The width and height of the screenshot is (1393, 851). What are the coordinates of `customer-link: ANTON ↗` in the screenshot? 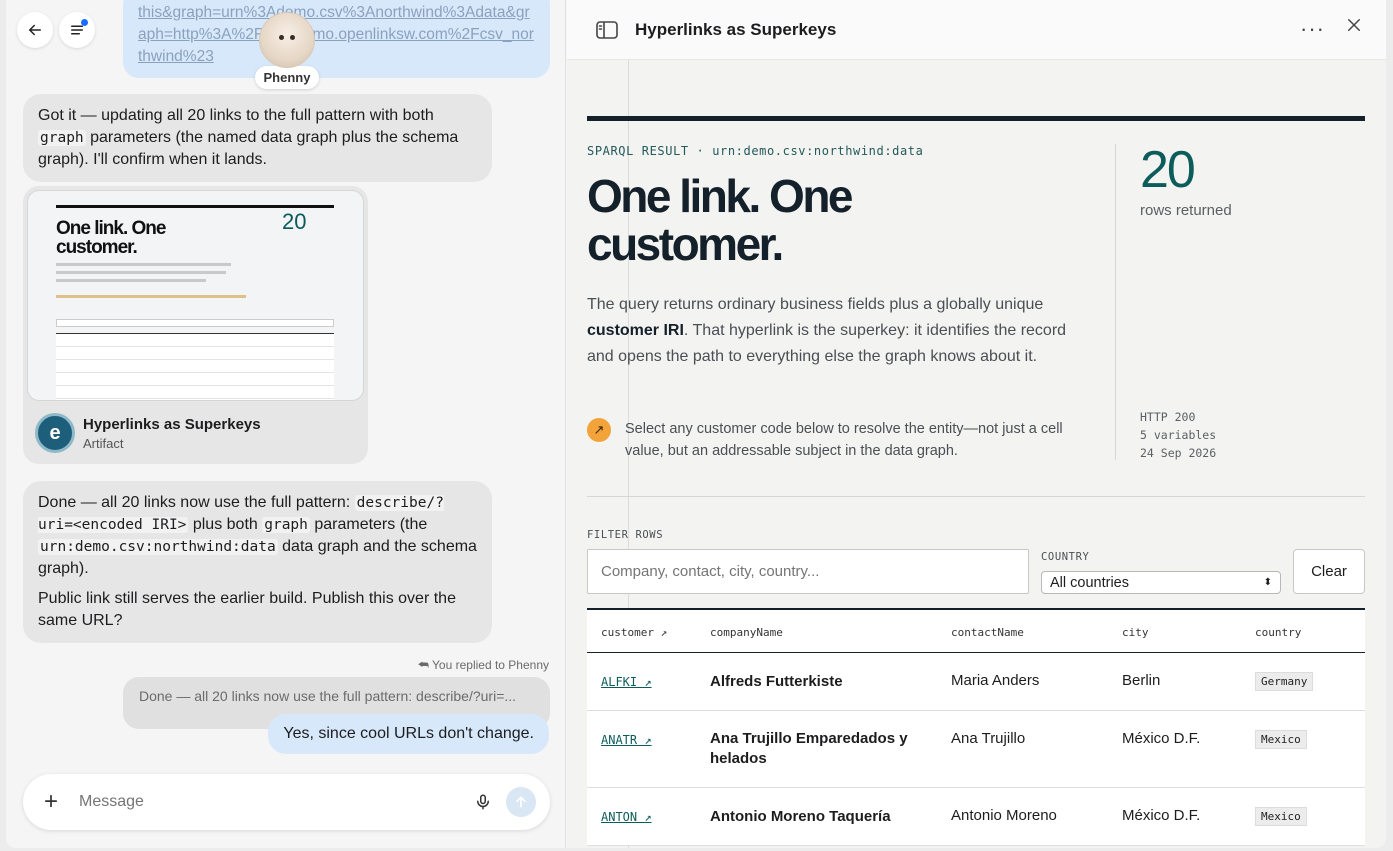 It's located at (626, 817).